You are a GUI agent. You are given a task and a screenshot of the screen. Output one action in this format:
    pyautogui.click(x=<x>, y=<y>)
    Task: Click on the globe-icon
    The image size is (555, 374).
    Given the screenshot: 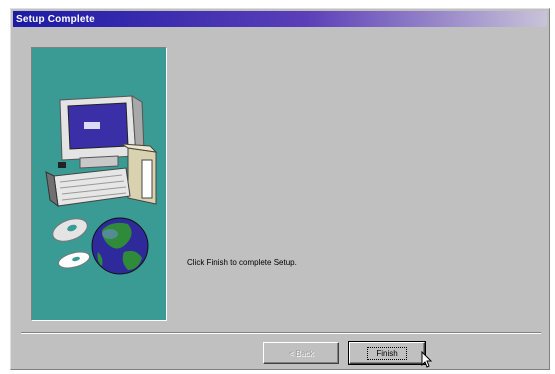 What is the action you would take?
    pyautogui.click(x=120, y=246)
    